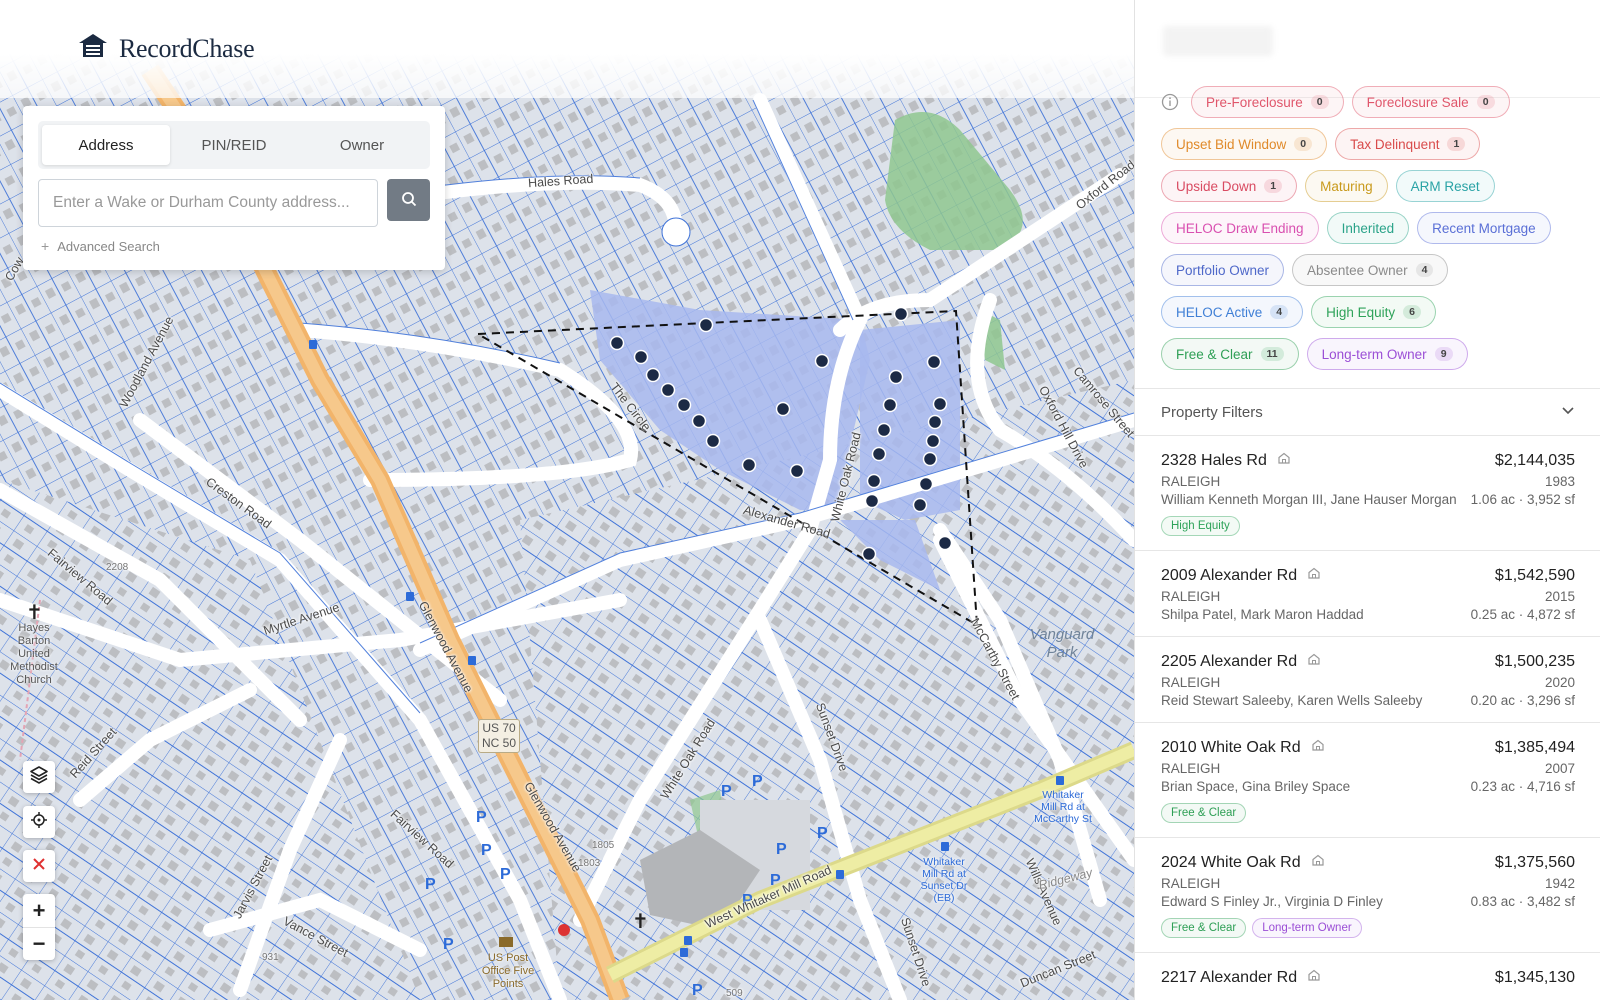 Image resolution: width=1600 pixels, height=1000 pixels. I want to click on chip-label: Tax Delinquent, so click(1395, 144).